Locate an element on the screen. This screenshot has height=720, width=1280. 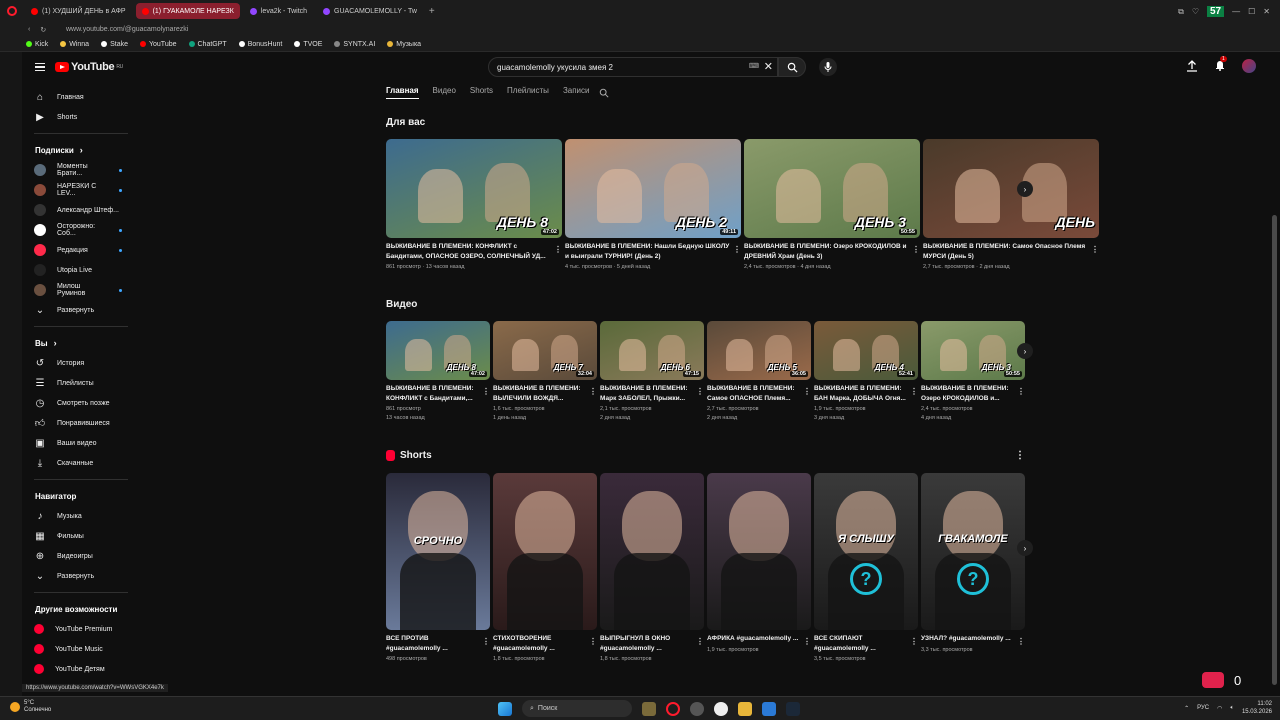
sidebar-item: ☰ Плейлисты is located at coordinates (81, 383).